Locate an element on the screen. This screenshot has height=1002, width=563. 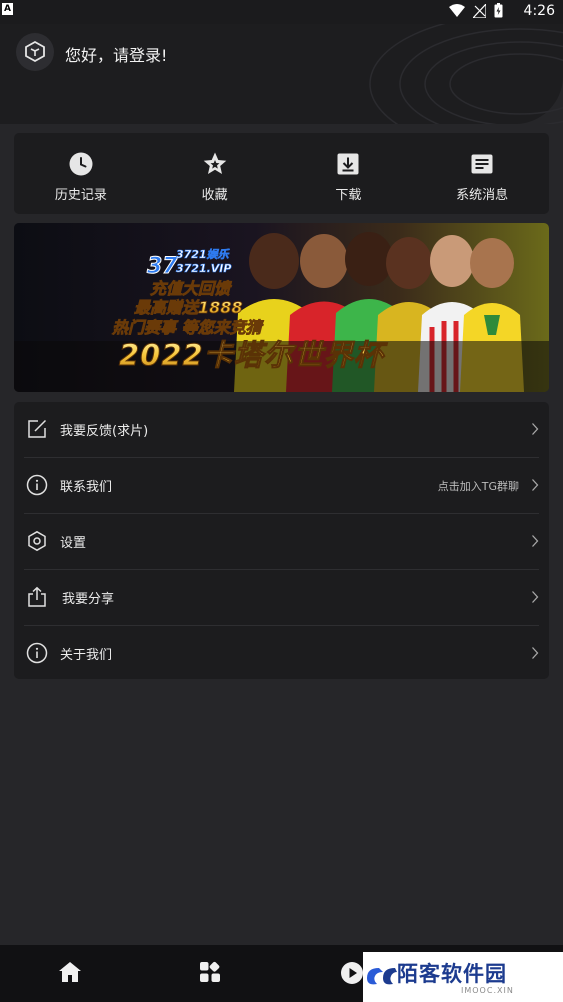
banner-line3: 热门赛事 等您来竞猜 is located at coordinates (188, 327).